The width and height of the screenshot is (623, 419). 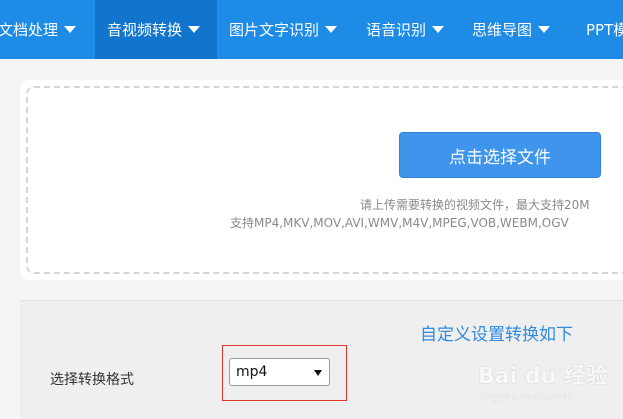 I want to click on dropdown-arrow-icon, so click(x=318, y=373).